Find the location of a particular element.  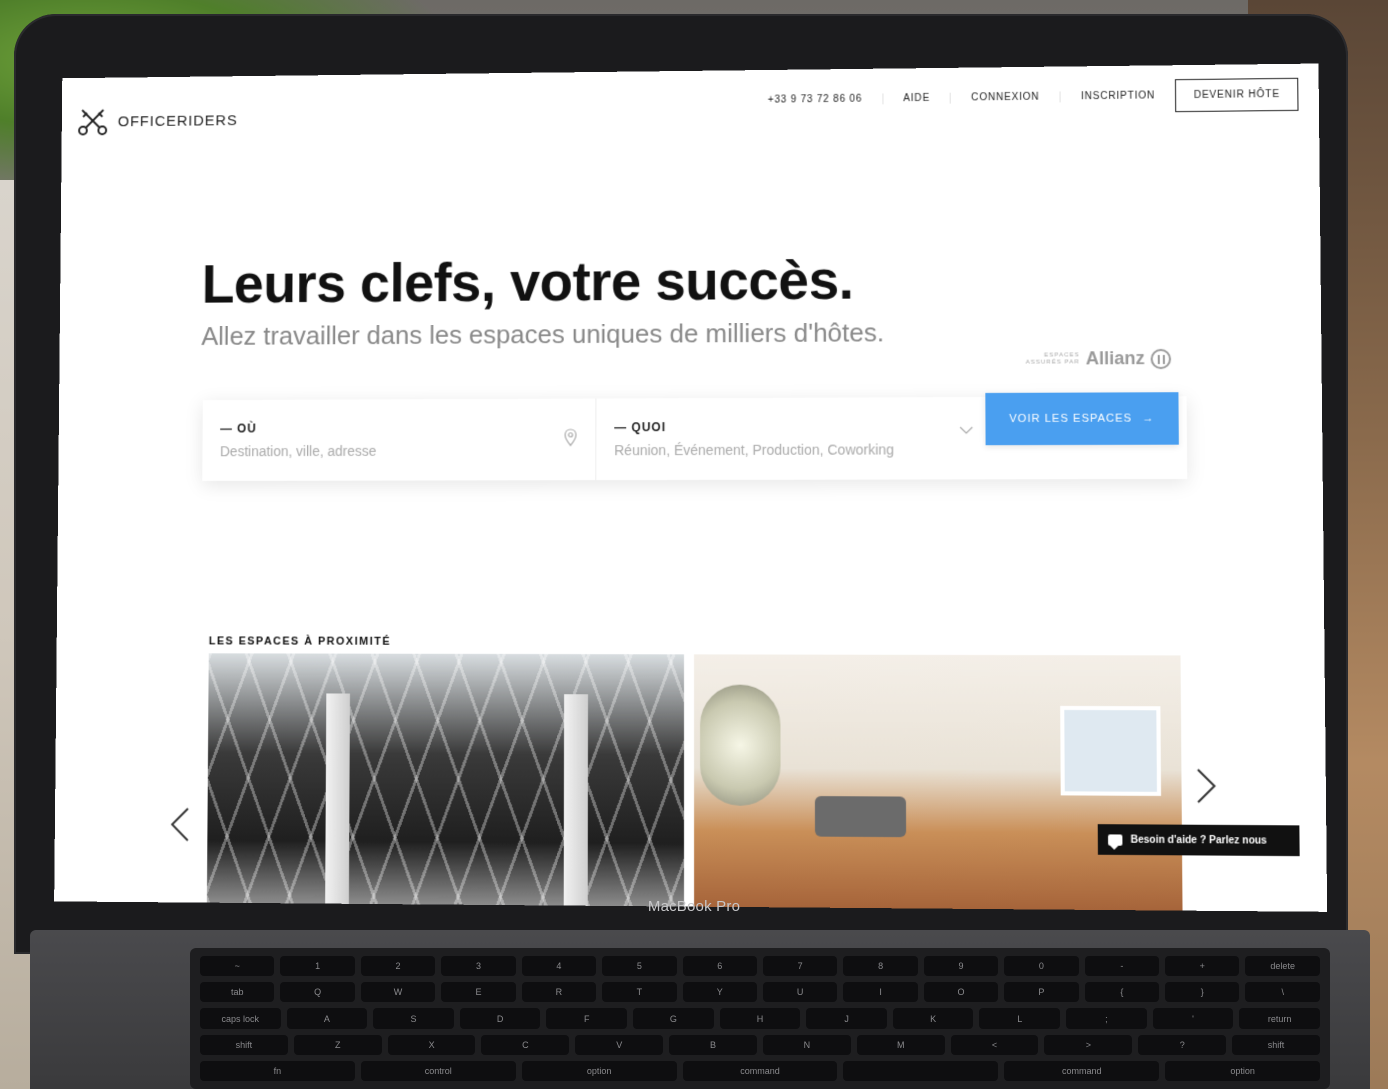

keyboard-row: fn control option command command option is located at coordinates (760, 1071).